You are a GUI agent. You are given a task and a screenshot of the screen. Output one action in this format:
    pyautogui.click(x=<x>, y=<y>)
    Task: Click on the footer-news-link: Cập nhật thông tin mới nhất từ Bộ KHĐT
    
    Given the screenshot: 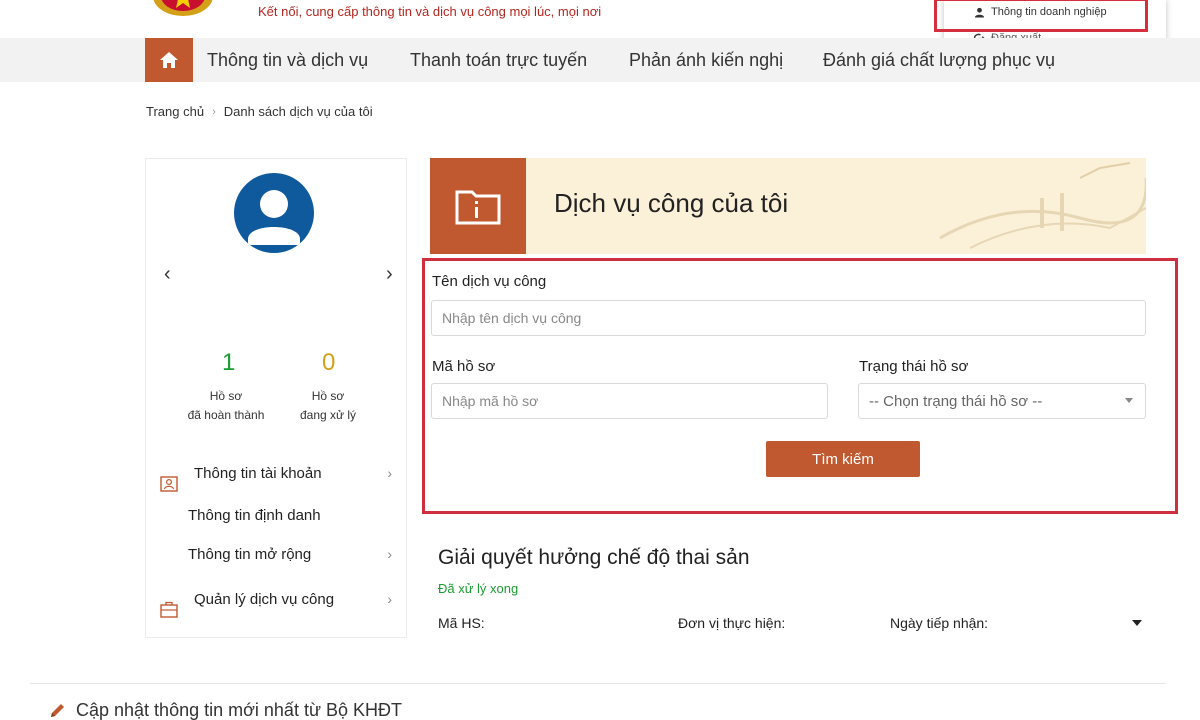 What is the action you would take?
    pyautogui.click(x=225, y=710)
    